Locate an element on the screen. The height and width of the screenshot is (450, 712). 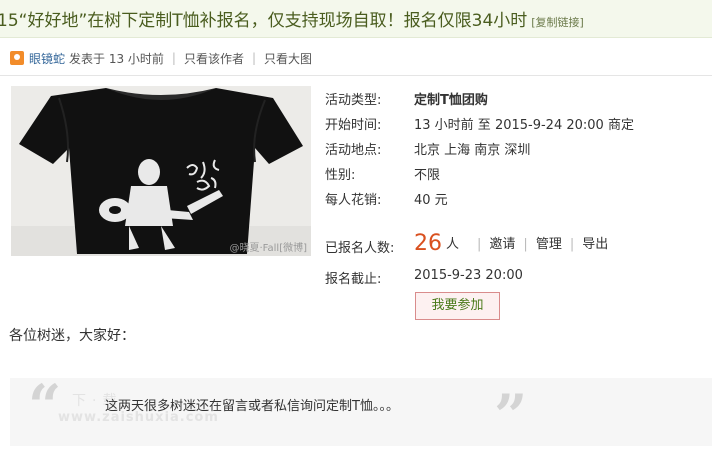
cost-value: 40 元 is located at coordinates (431, 200).